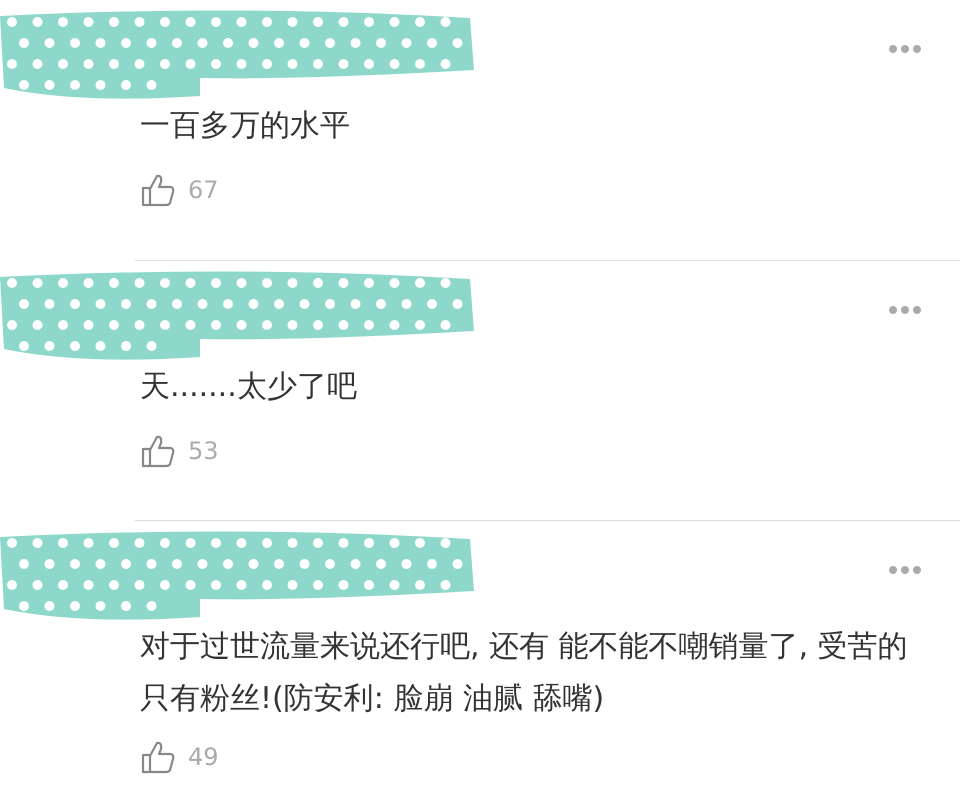 Image resolution: width=960 pixels, height=798 pixels. What do you see at coordinates (203, 190) in the screenshot?
I see `like-count: 67` at bounding box center [203, 190].